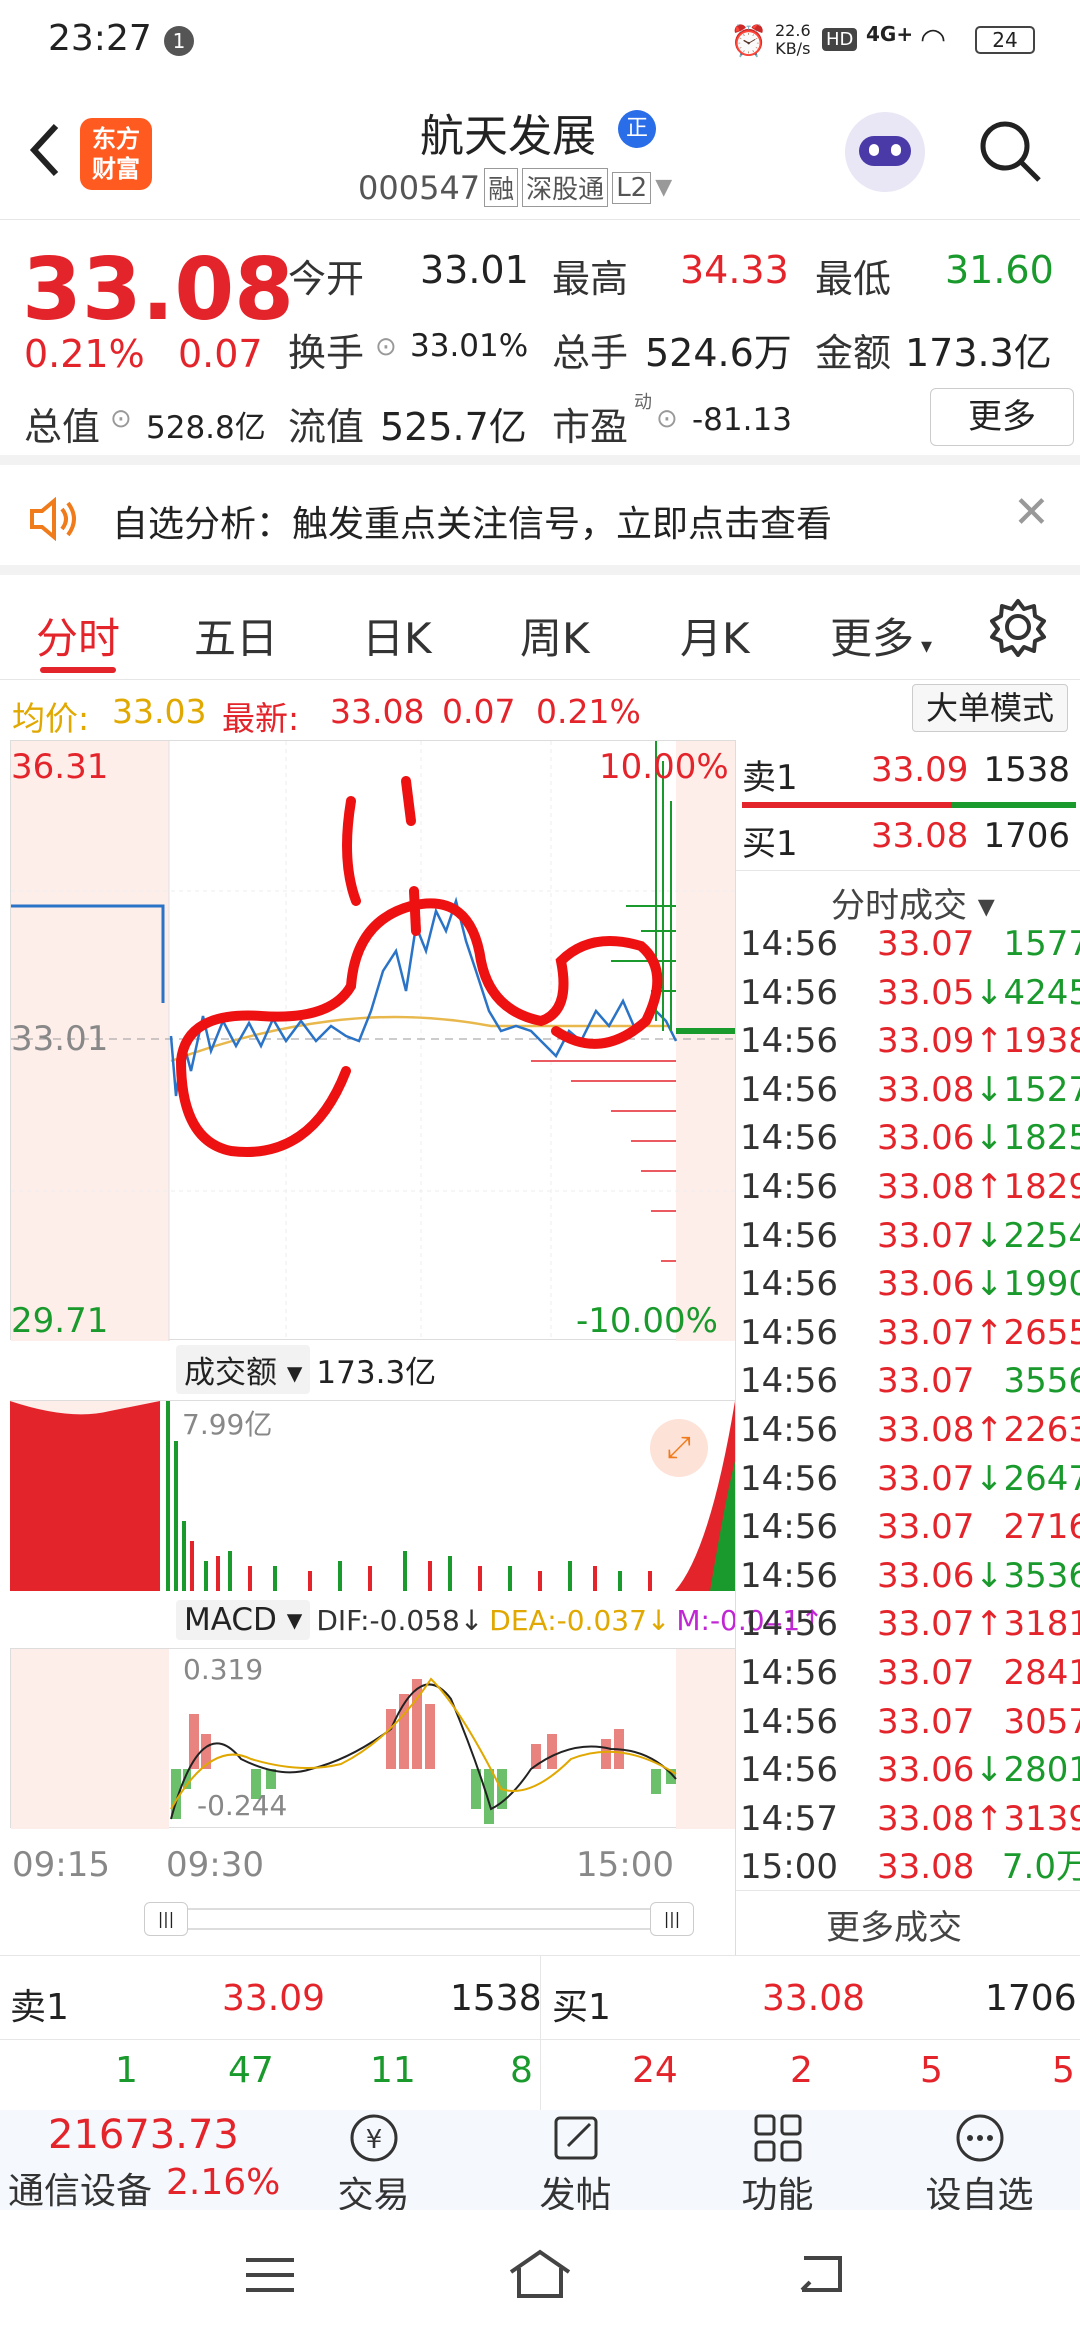  What do you see at coordinates (496, 1998) in the screenshot?
I see `bottom-ask-volume: 1538` at bounding box center [496, 1998].